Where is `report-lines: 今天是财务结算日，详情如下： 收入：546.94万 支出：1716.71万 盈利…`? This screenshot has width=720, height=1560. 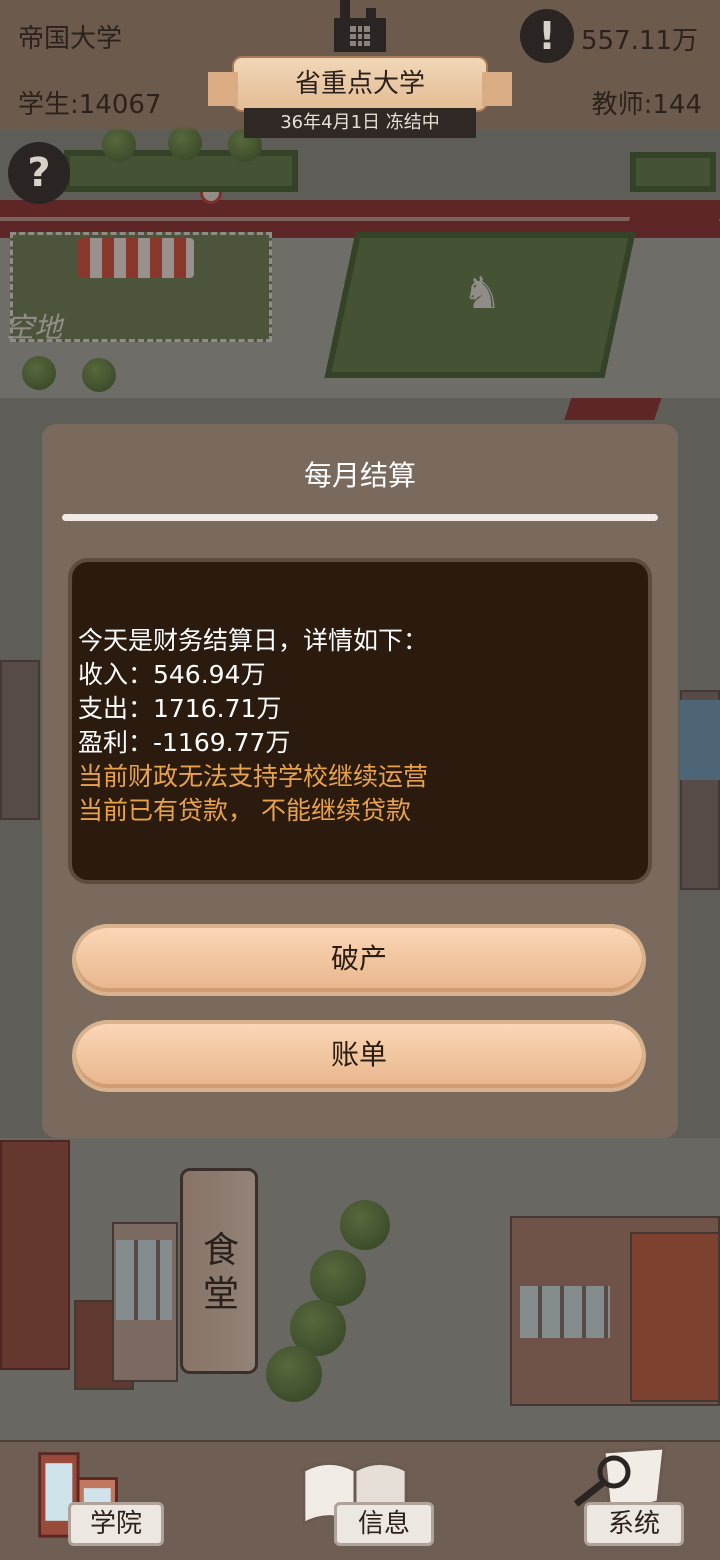 report-lines: 今天是财务结算日，详情如下： 收入：546.94万 支出：1716.71万 盈利… is located at coordinates (253, 726).